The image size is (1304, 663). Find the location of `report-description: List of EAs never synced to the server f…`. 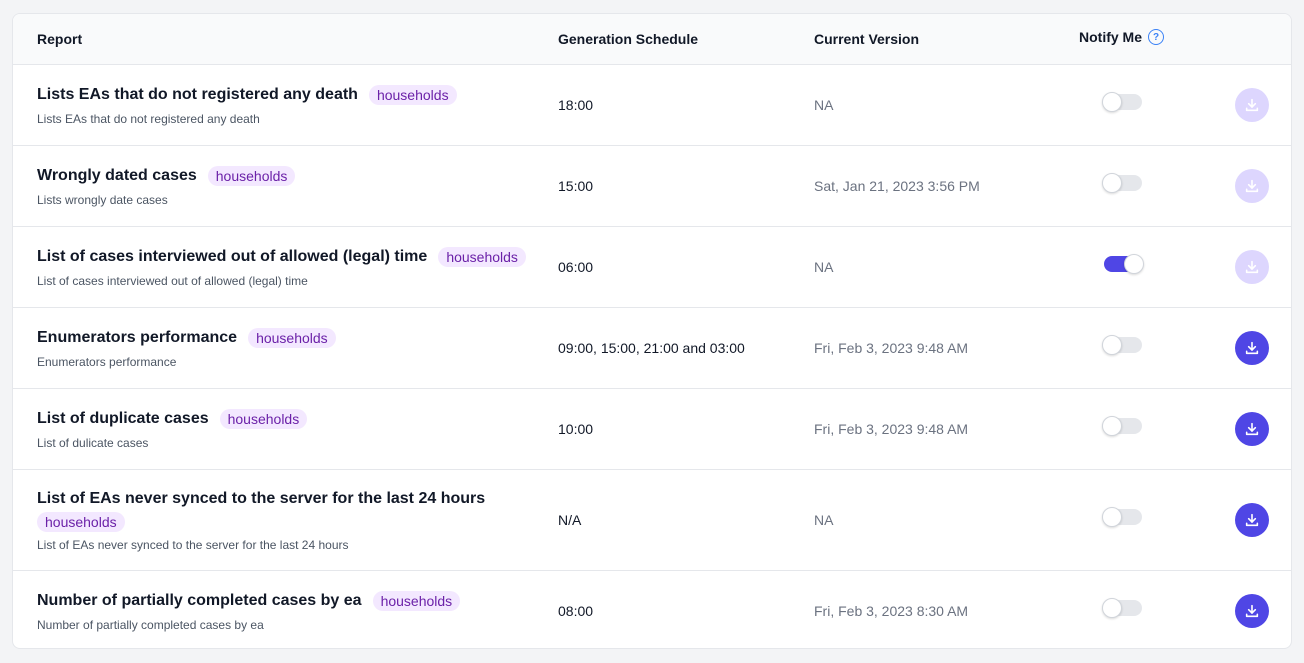

report-description: List of EAs never synced to the server f… is located at coordinates (193, 545).